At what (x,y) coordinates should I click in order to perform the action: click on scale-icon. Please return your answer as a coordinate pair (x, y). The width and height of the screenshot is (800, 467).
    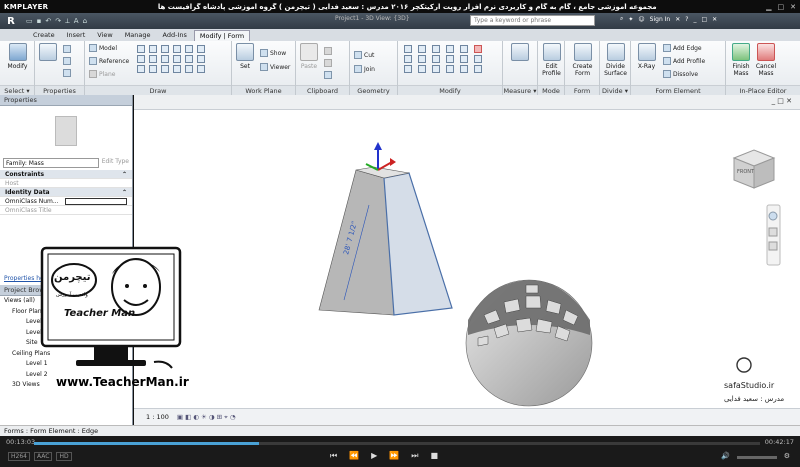
    Looking at the image, I should click on (478, 59).